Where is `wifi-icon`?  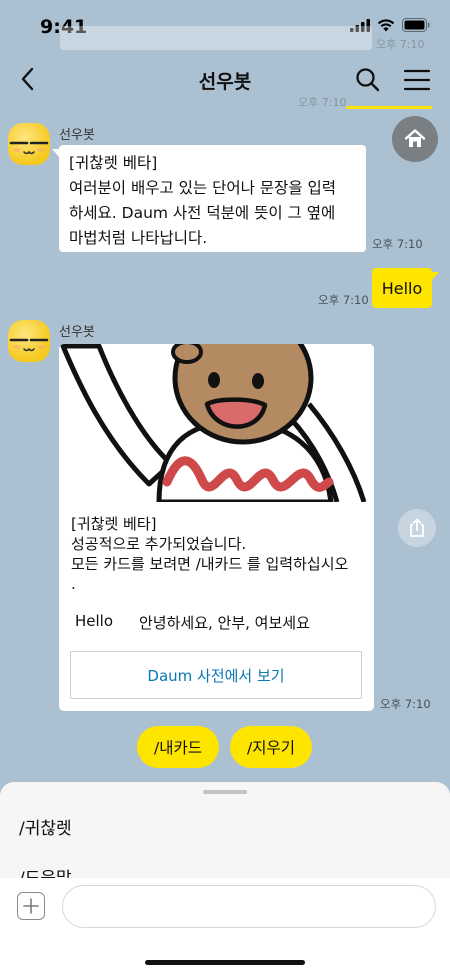
wifi-icon is located at coordinates (386, 25).